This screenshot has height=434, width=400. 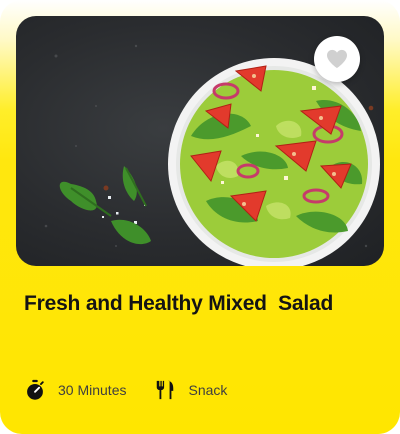 What do you see at coordinates (35, 390) in the screenshot?
I see `timer-icon` at bounding box center [35, 390].